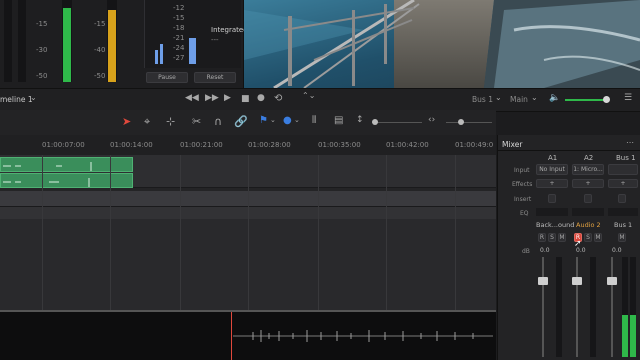  What do you see at coordinates (215, 77) in the screenshot?
I see `reset-button: Reset` at bounding box center [215, 77].